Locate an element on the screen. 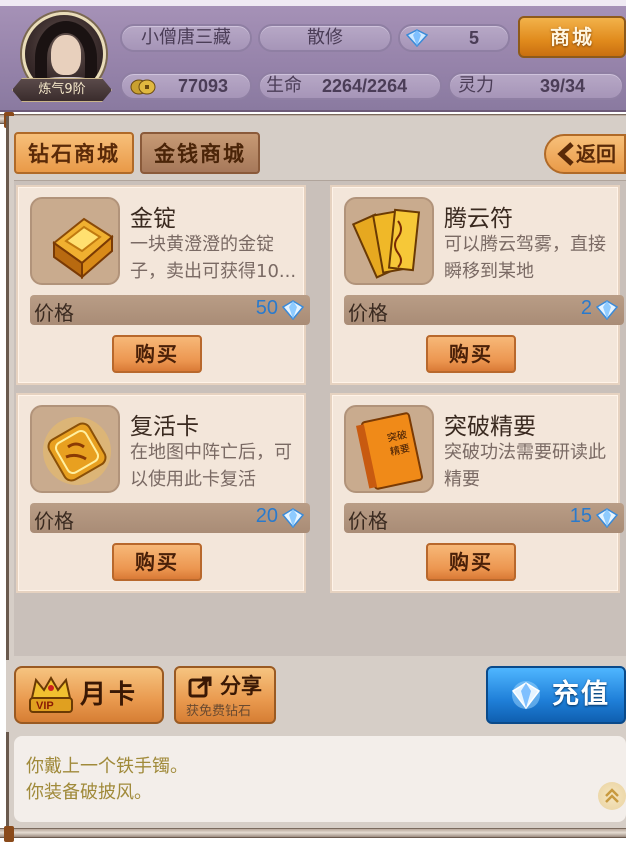 The image size is (626, 842). player-sect: 散修 is located at coordinates (325, 37).